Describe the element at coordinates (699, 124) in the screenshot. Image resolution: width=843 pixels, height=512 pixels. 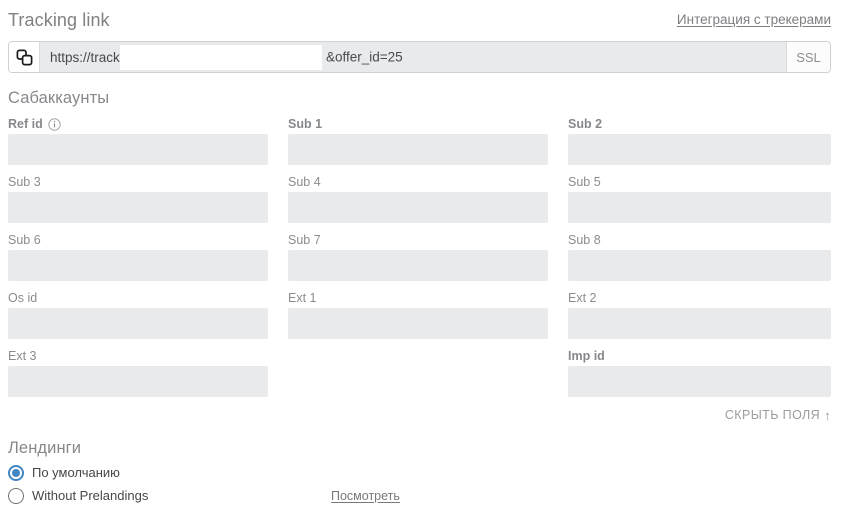
I see `field-label-sub-2: Sub 2` at that location.